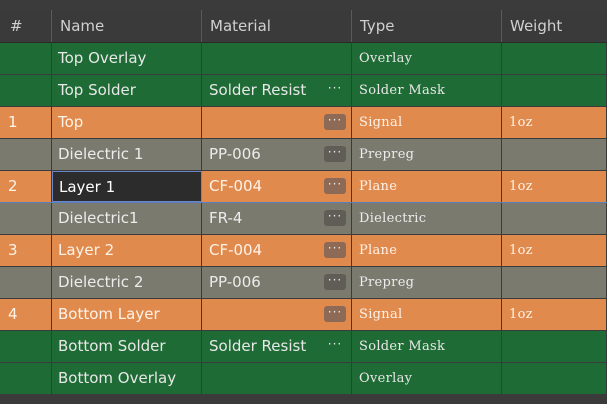  What do you see at coordinates (112, 346) in the screenshot?
I see `layer-name-cell-text: Bottom Solder` at bounding box center [112, 346].